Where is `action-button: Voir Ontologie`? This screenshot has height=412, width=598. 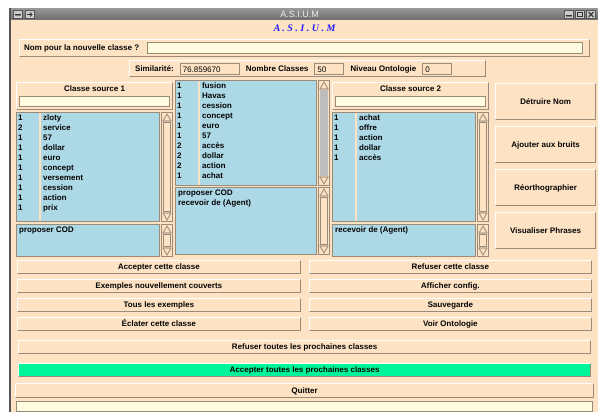 action-button: Voir Ontologie is located at coordinates (450, 324).